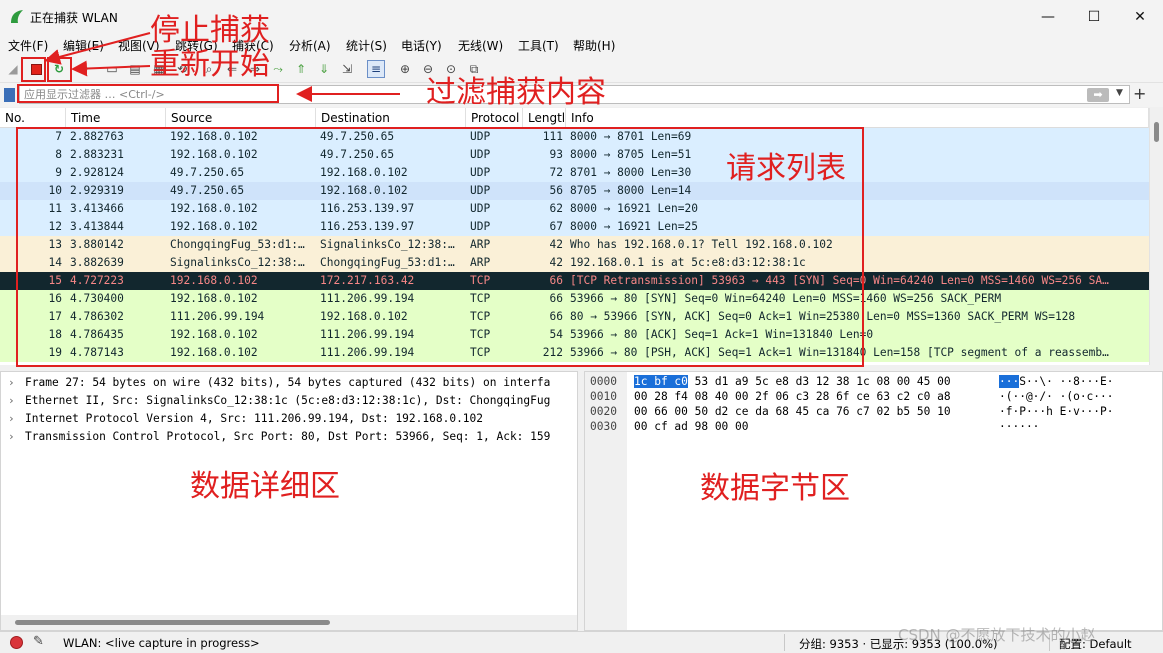 The image size is (1163, 653). I want to click on annotation-request-list: 请求列表, so click(786, 168).